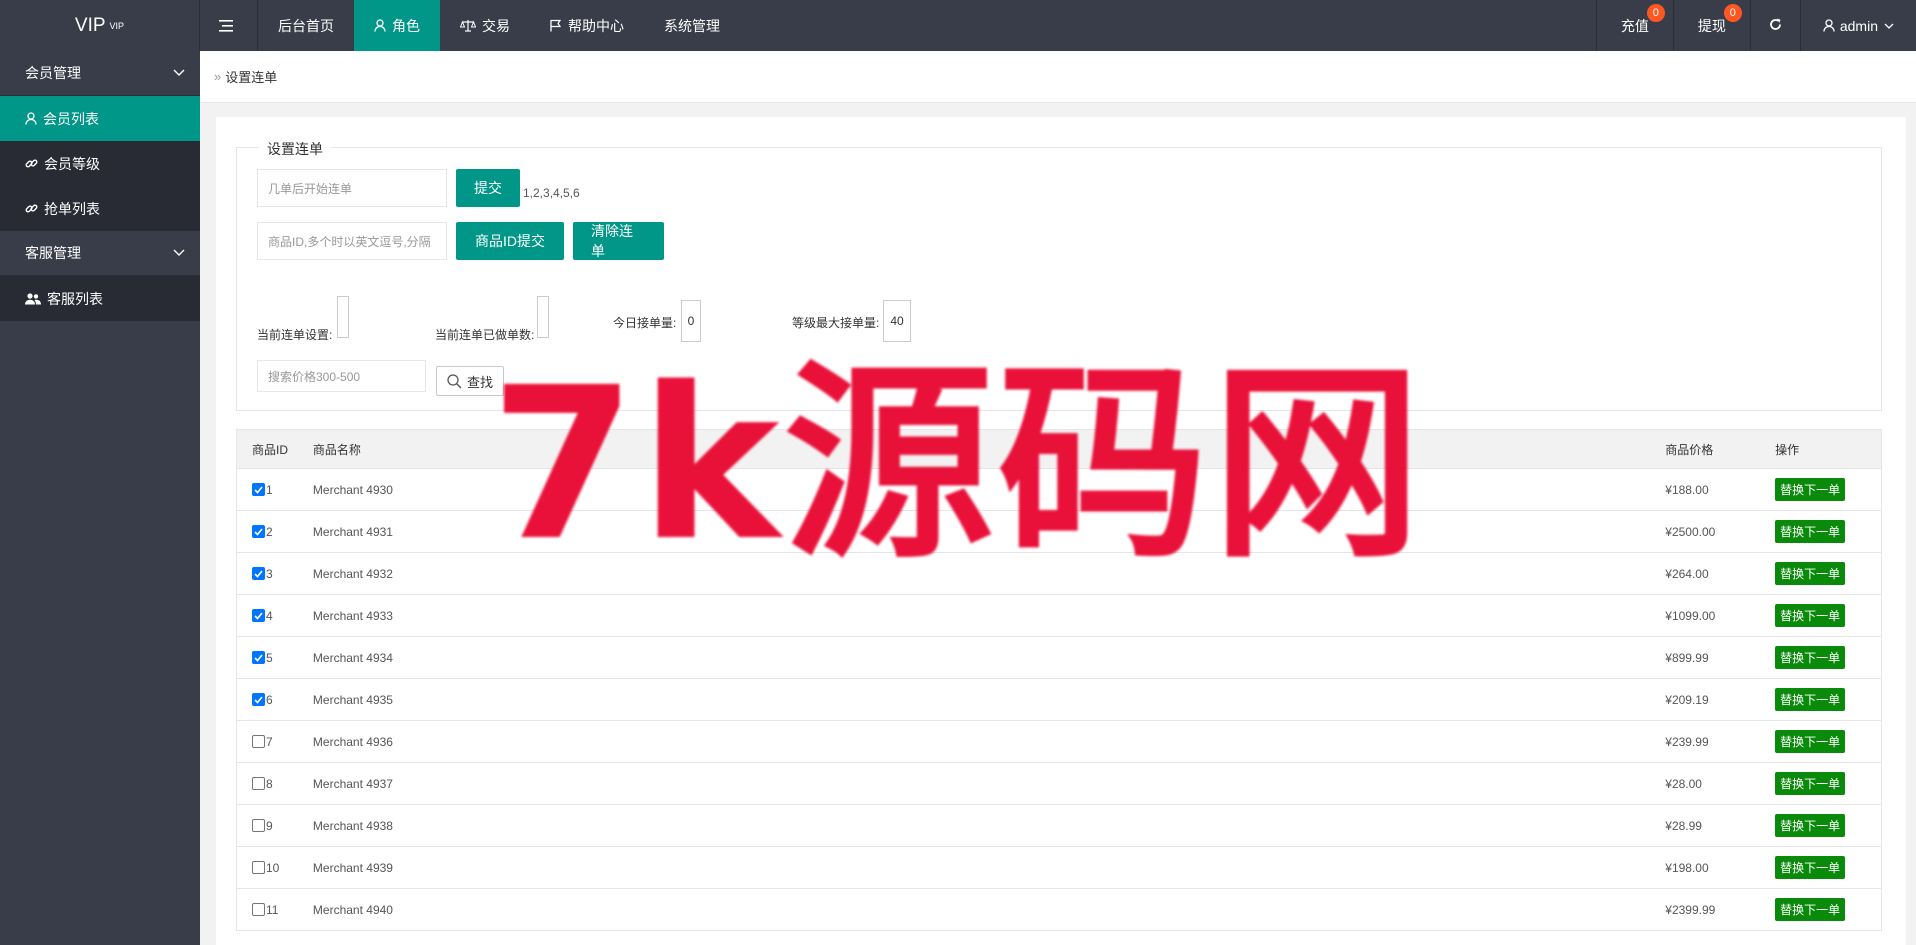 The width and height of the screenshot is (1916, 945). What do you see at coordinates (556, 25) in the screenshot?
I see `flag-icon` at bounding box center [556, 25].